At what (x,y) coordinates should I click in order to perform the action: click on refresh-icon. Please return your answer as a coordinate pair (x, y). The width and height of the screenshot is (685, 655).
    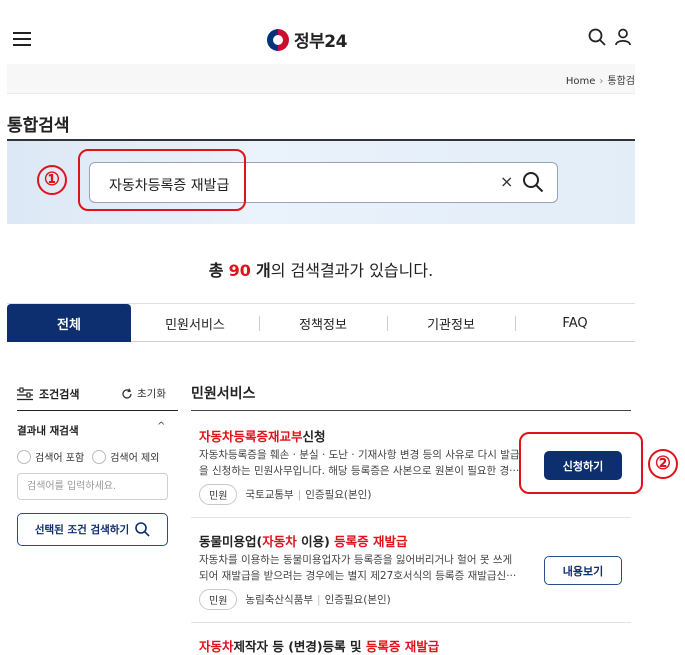
    Looking at the image, I should click on (127, 393).